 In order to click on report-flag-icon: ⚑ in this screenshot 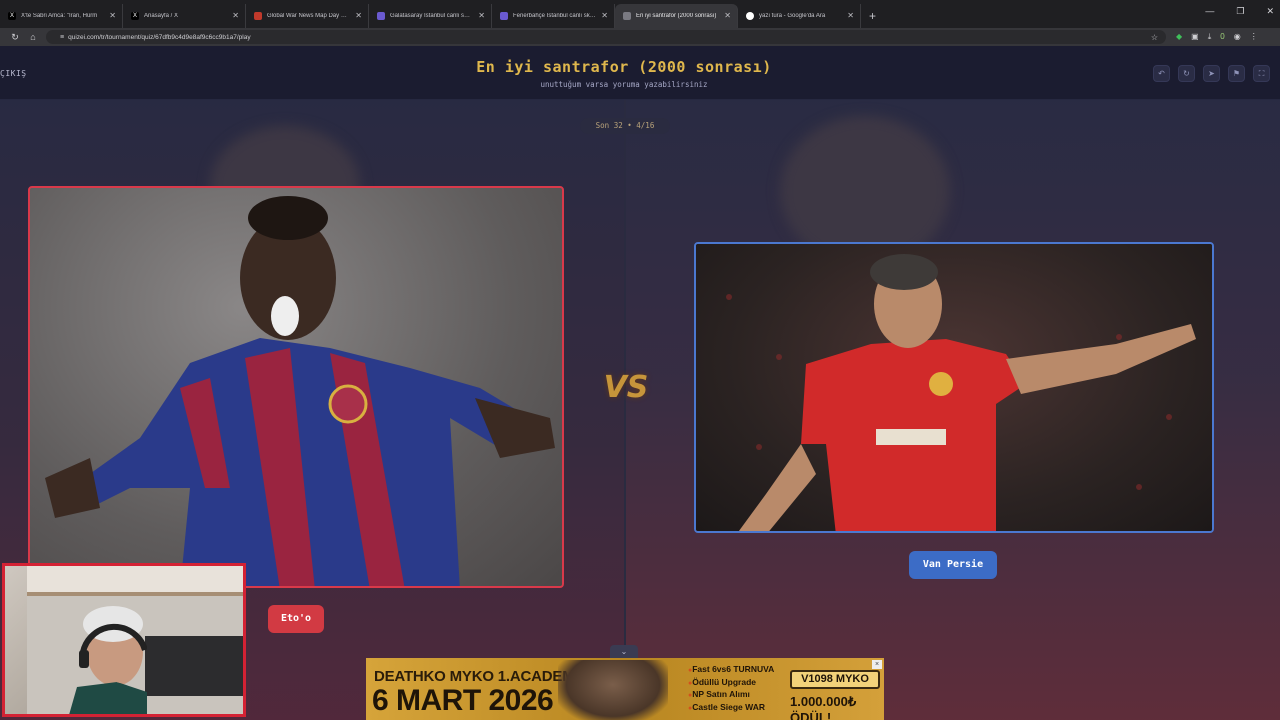, I will do `click(1236, 73)`.